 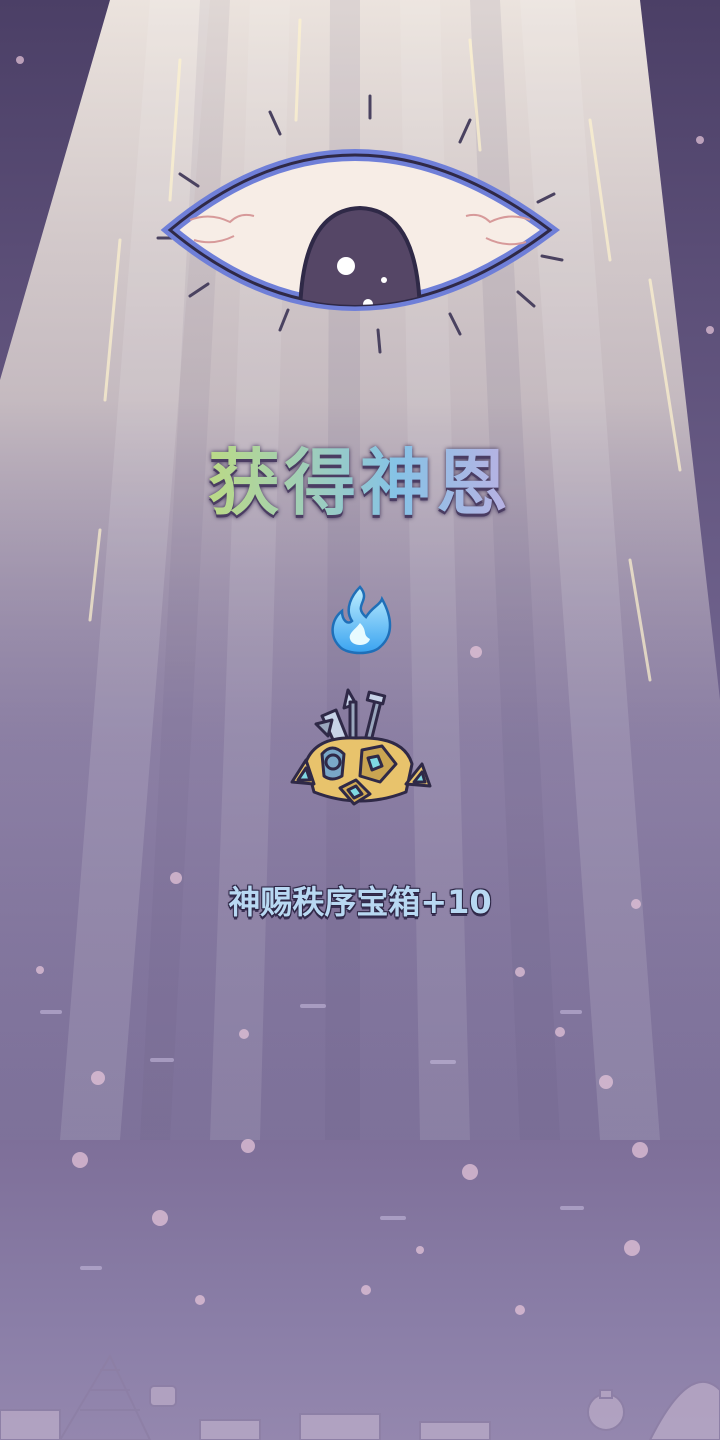 I want to click on reward-label: 神赐秩序宝箱+10, so click(x=360, y=902).